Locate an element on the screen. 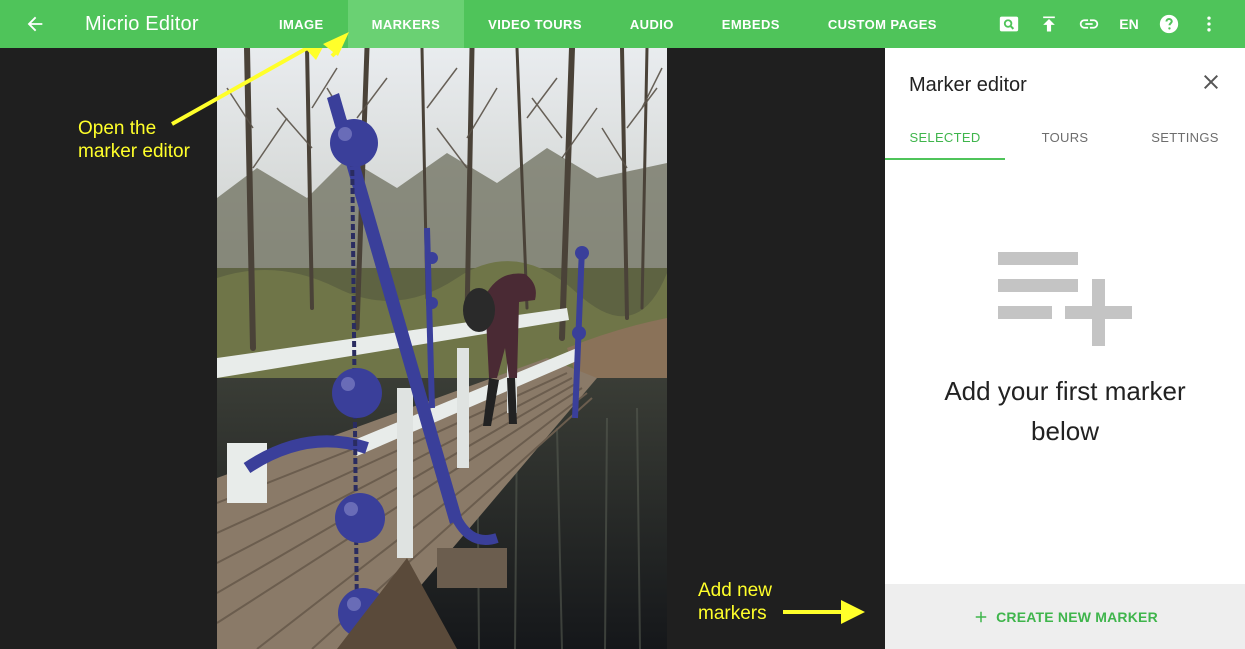 Image resolution: width=1245 pixels, height=649 pixels. empty-state-message: Add your first marker below is located at coordinates (1065, 411).